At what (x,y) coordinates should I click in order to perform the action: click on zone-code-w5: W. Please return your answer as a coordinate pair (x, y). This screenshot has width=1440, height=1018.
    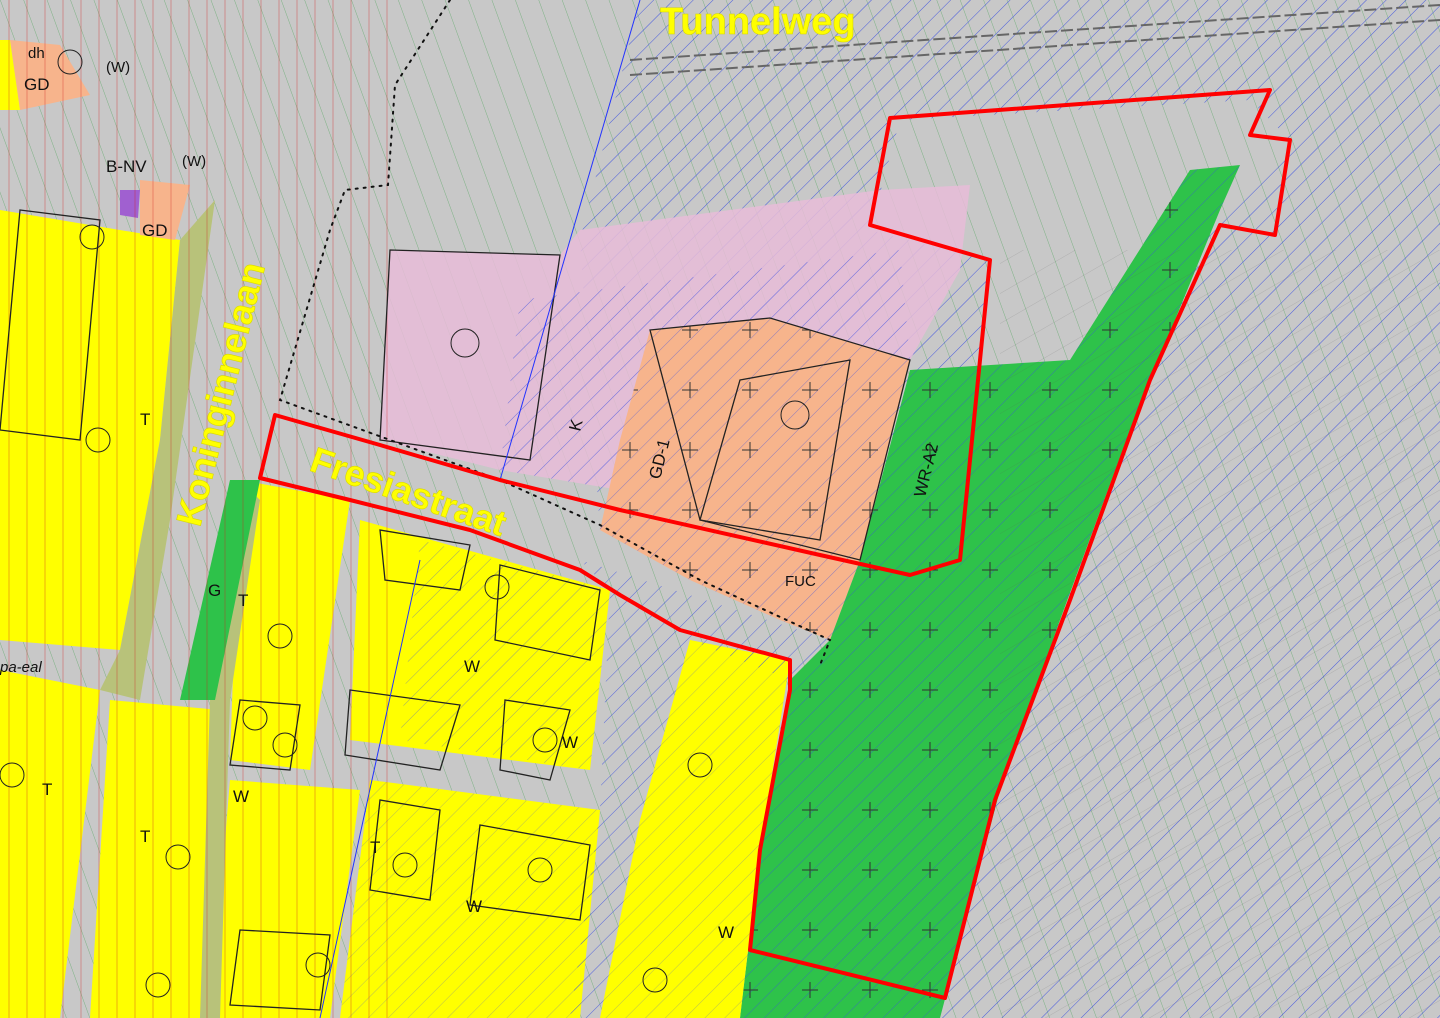
    Looking at the image, I should click on (570, 742).